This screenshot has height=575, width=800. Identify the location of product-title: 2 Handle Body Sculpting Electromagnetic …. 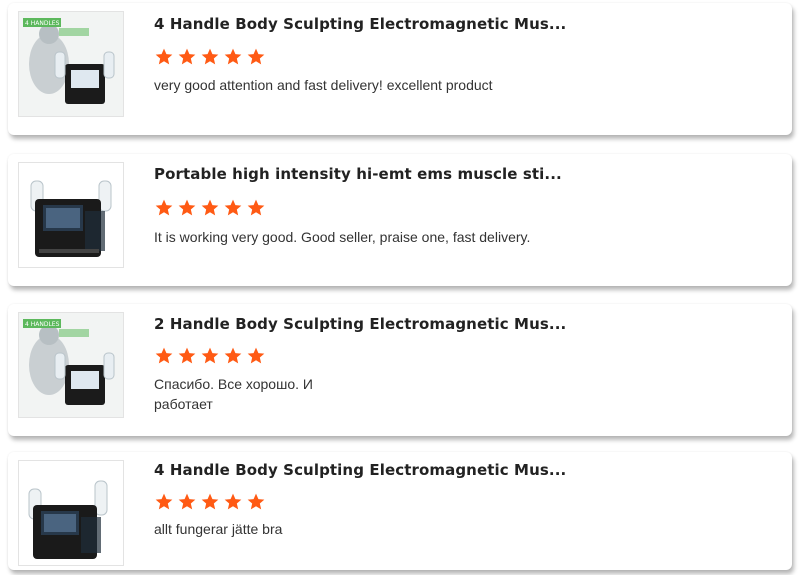
(360, 324).